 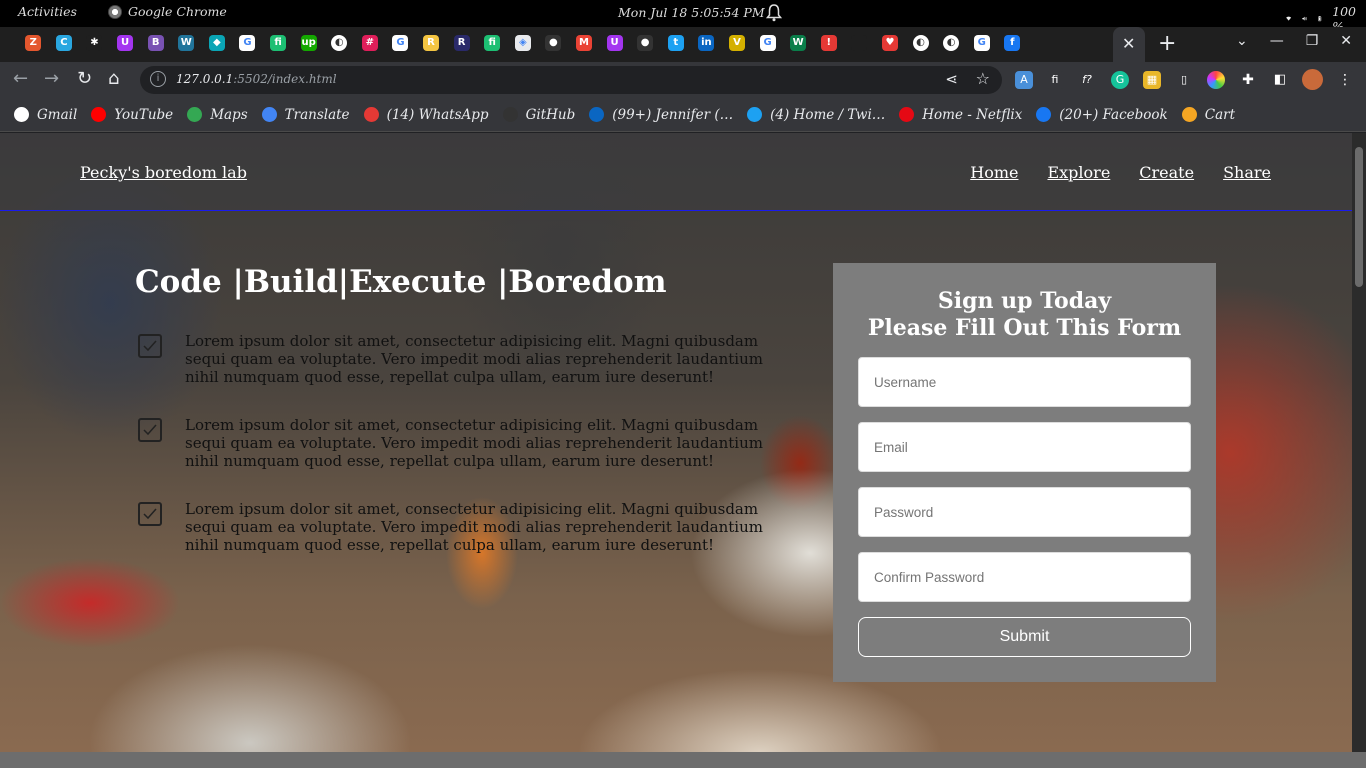 I want to click on bookmark-item: (20+) Facebook, so click(x=1102, y=115).